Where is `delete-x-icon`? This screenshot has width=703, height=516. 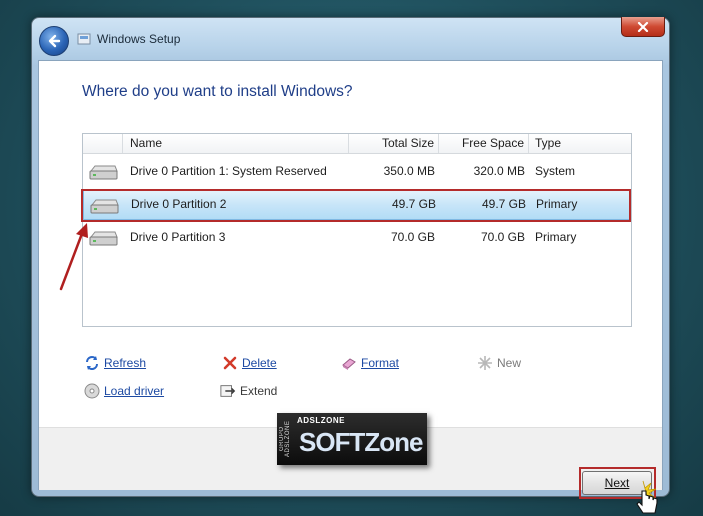 delete-x-icon is located at coordinates (230, 363).